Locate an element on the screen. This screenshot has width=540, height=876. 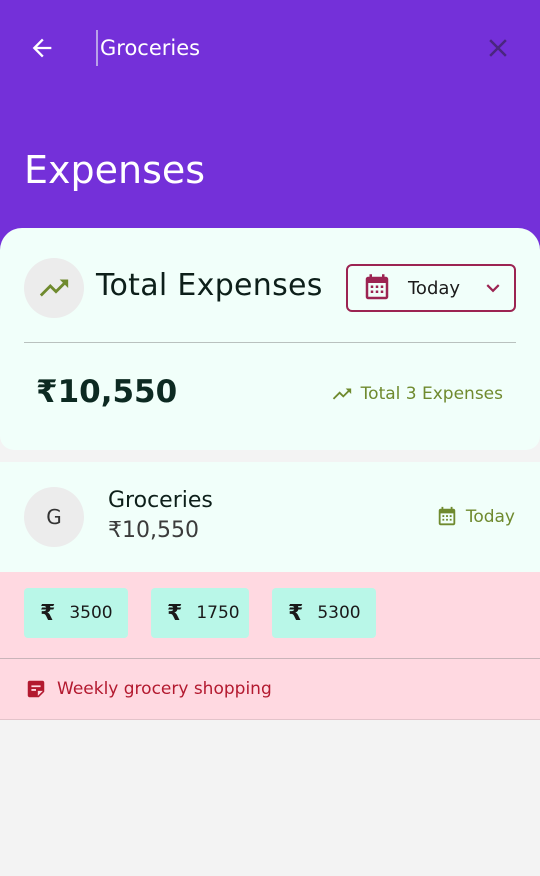
clear-search-button is located at coordinates (498, 48).